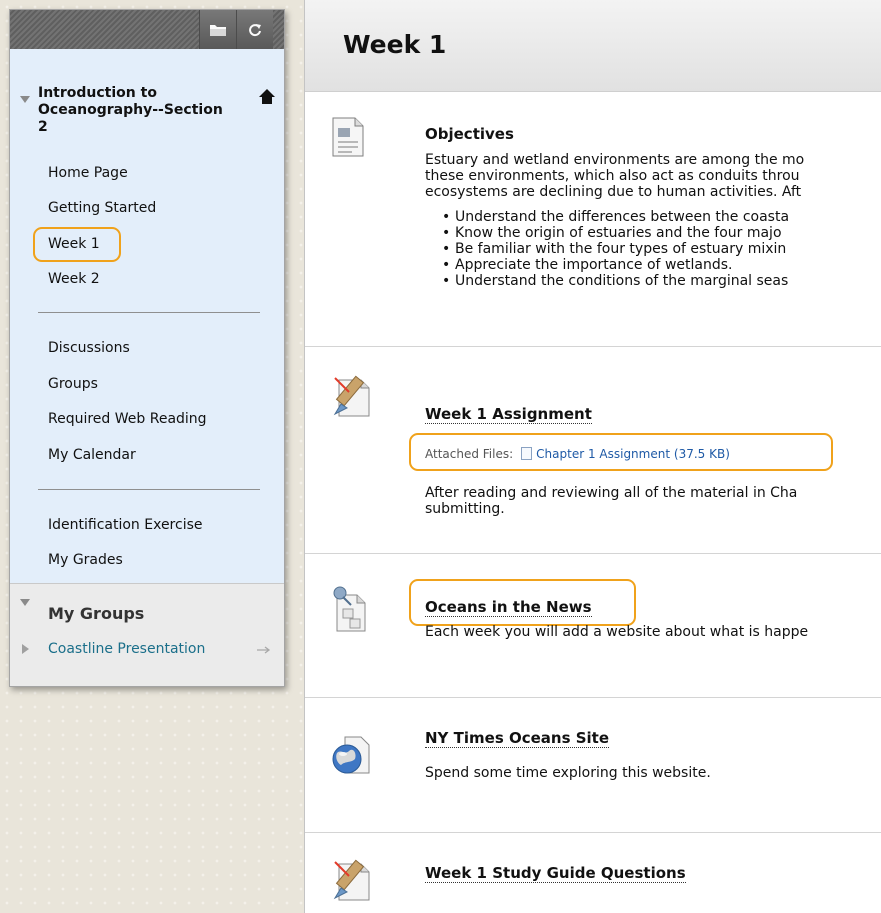 This screenshot has width=881, height=913. I want to click on content-item: Week 1 Study Guide Questions, so click(593, 873).